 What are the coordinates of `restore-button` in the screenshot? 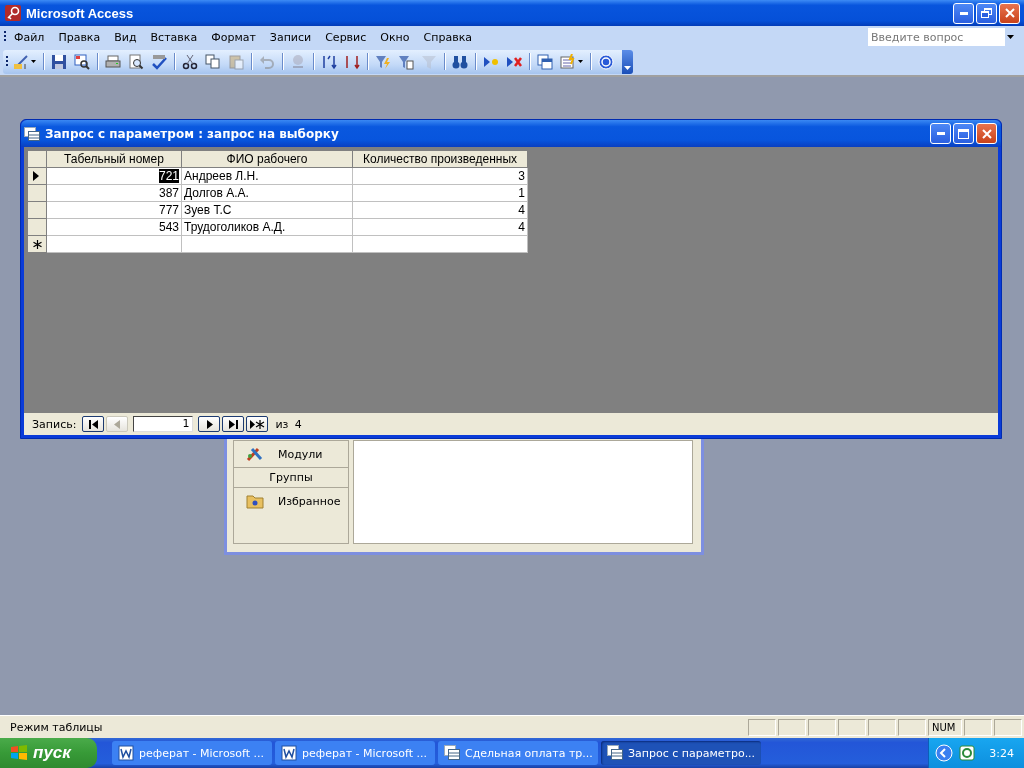 It's located at (986, 13).